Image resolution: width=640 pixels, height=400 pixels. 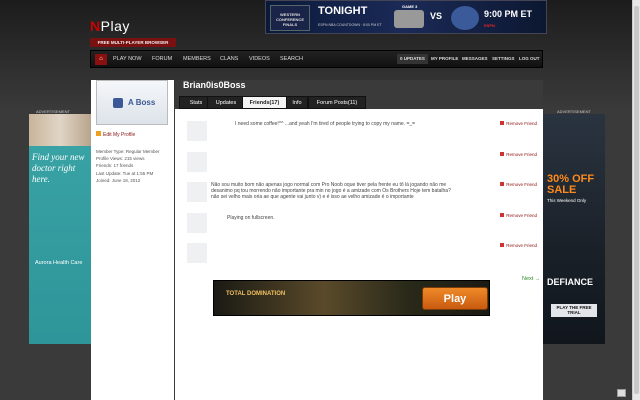 What do you see at coordinates (142, 102) in the screenshot?
I see `avatar-label: A Boss` at bounding box center [142, 102].